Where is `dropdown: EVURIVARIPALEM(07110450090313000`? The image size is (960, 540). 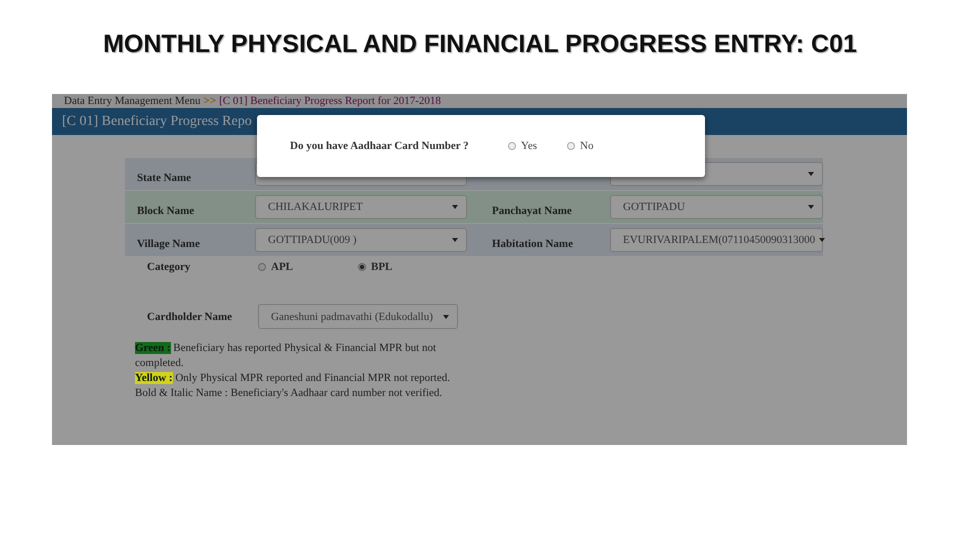 dropdown: EVURIVARIPALEM(07110450090313000 is located at coordinates (716, 240).